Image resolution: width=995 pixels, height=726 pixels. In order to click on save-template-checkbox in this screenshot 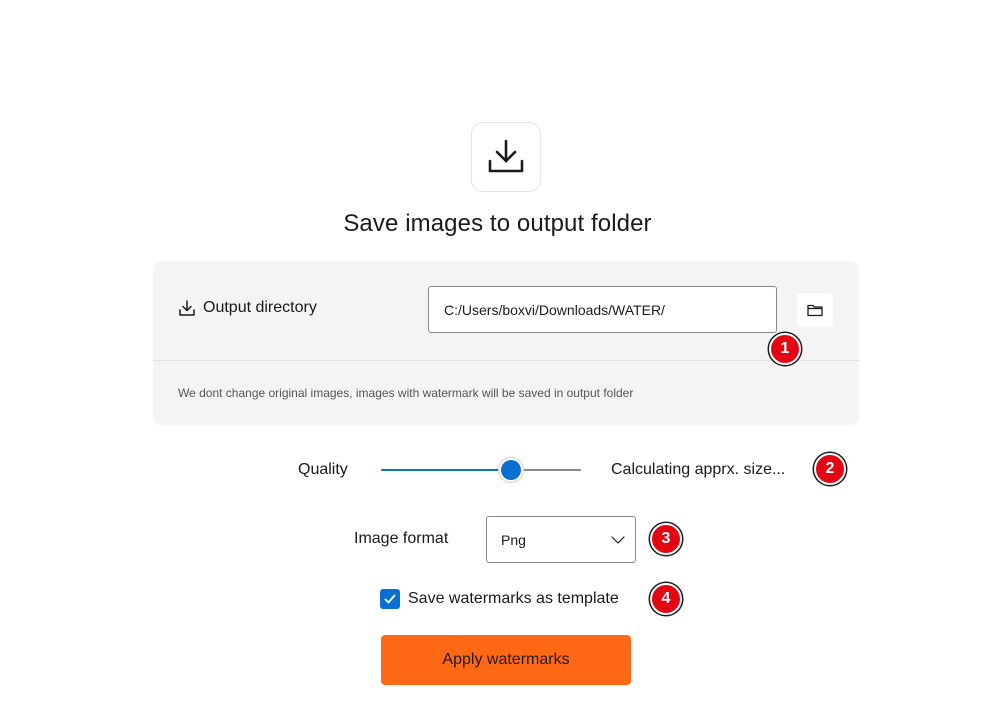, I will do `click(390, 599)`.